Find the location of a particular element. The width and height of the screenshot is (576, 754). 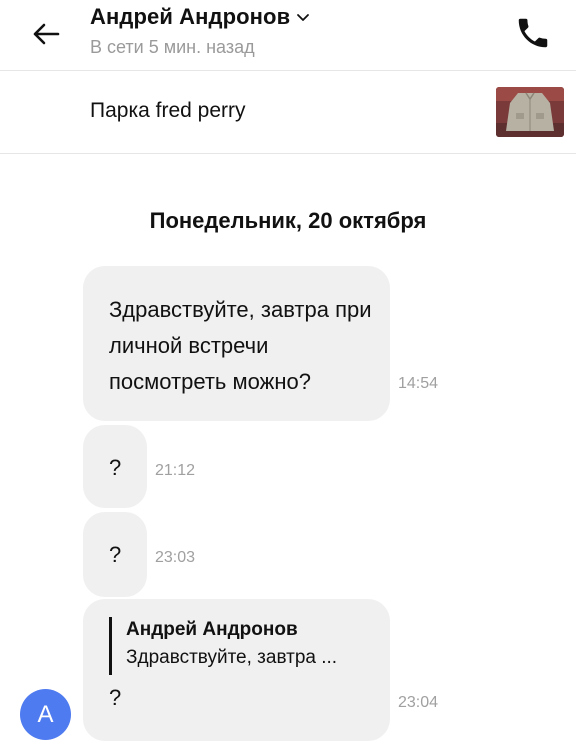

contact-name-dropdown: Андрей Андронов is located at coordinates (200, 17).